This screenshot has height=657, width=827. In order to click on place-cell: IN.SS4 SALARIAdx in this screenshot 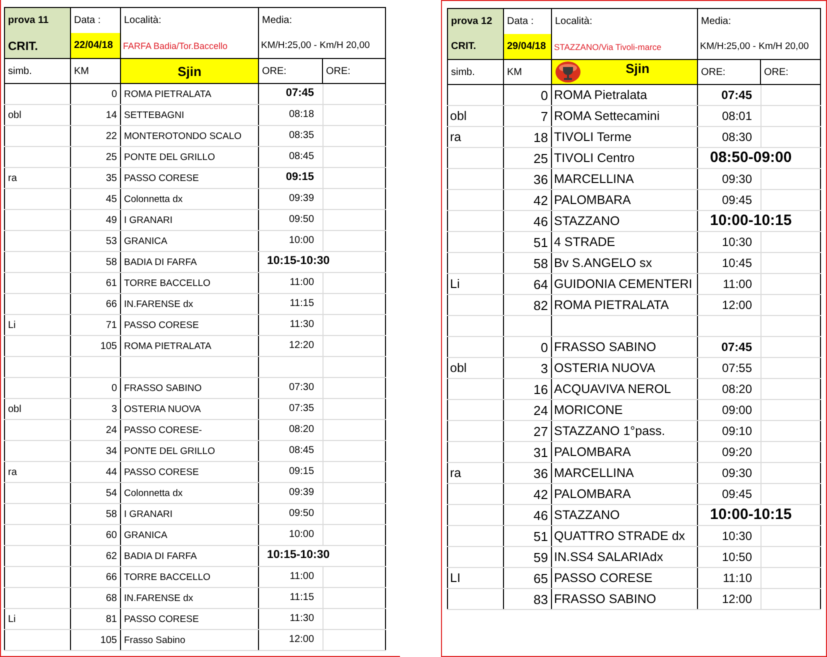, I will do `click(625, 557)`.